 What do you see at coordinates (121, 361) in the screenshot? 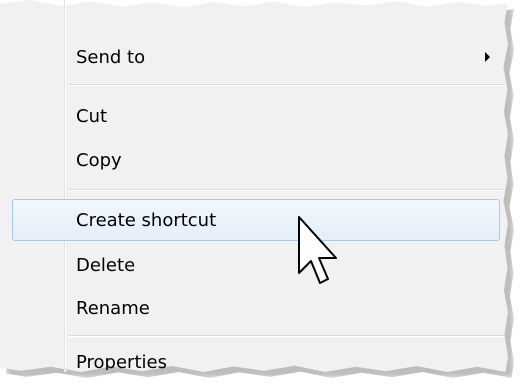
I see `menu-item-label: Properties` at bounding box center [121, 361].